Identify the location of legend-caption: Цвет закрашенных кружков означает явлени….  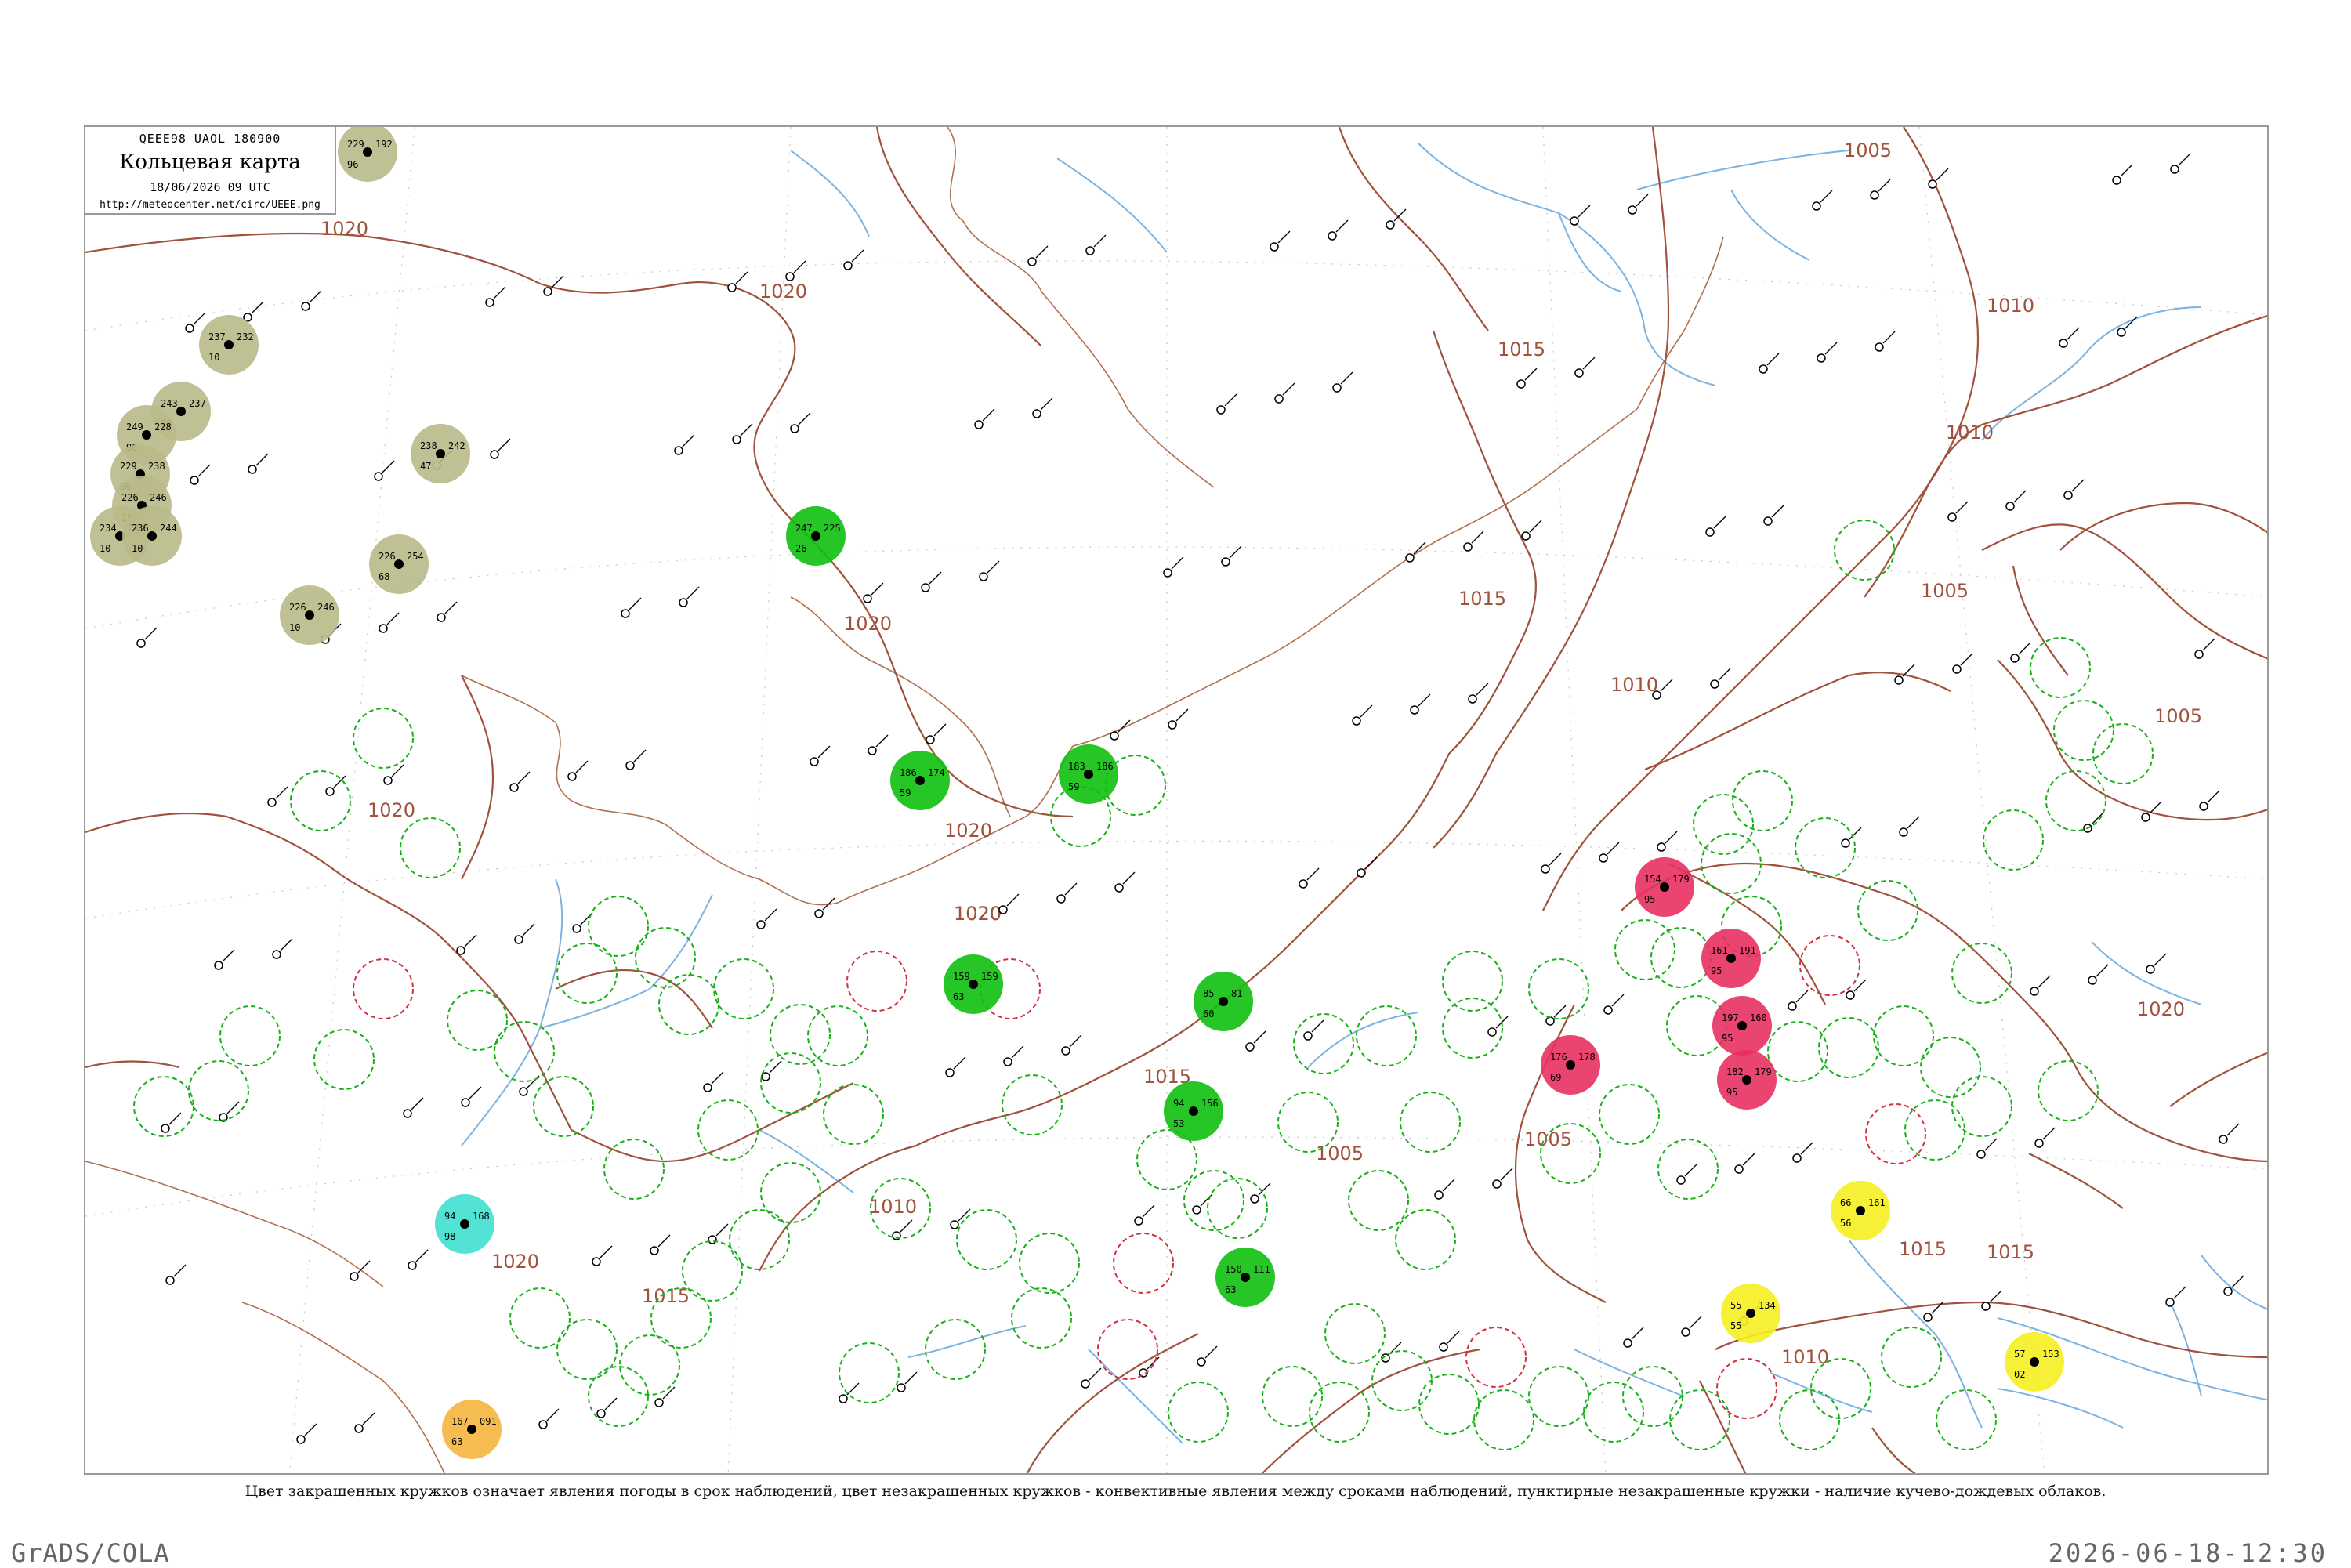
(1175, 1492).